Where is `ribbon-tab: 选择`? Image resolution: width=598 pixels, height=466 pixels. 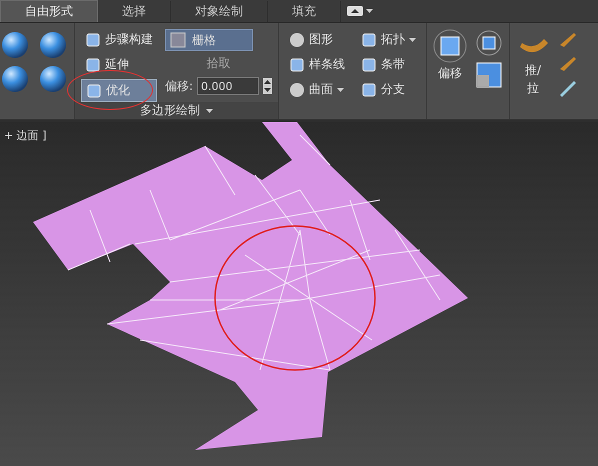
ribbon-tab: 选择 is located at coordinates (134, 11).